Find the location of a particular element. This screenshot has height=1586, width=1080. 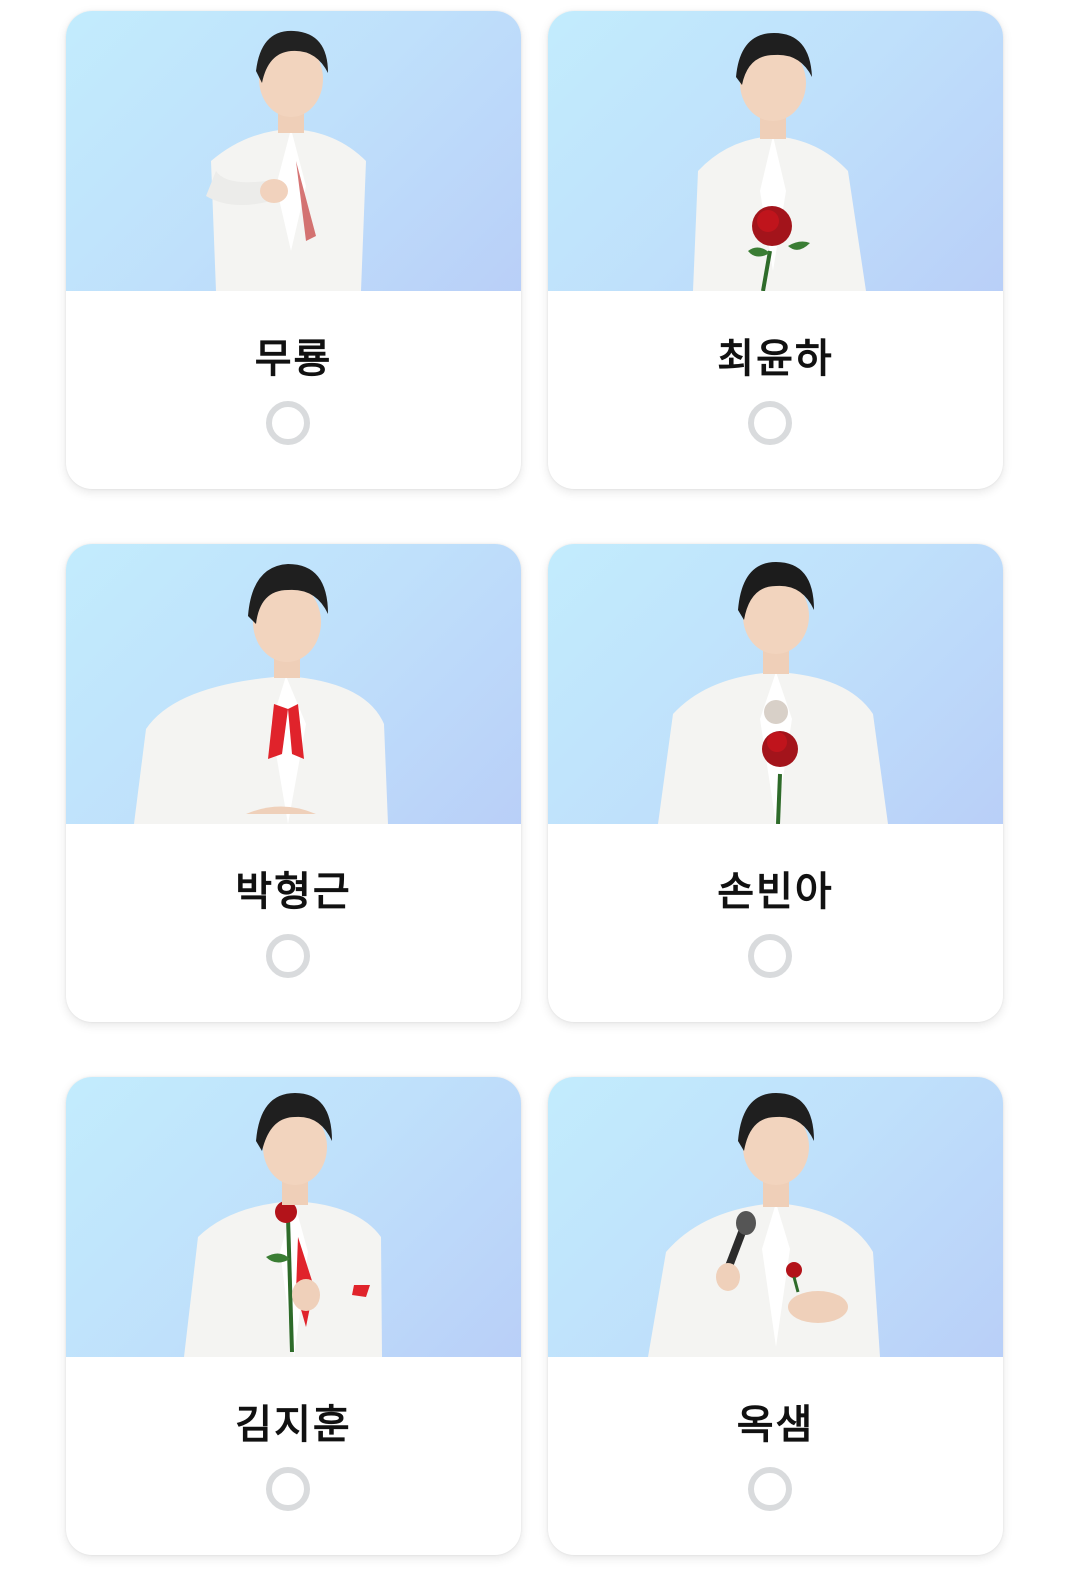

candidate-name: 손빈아 is located at coordinates (775, 892).